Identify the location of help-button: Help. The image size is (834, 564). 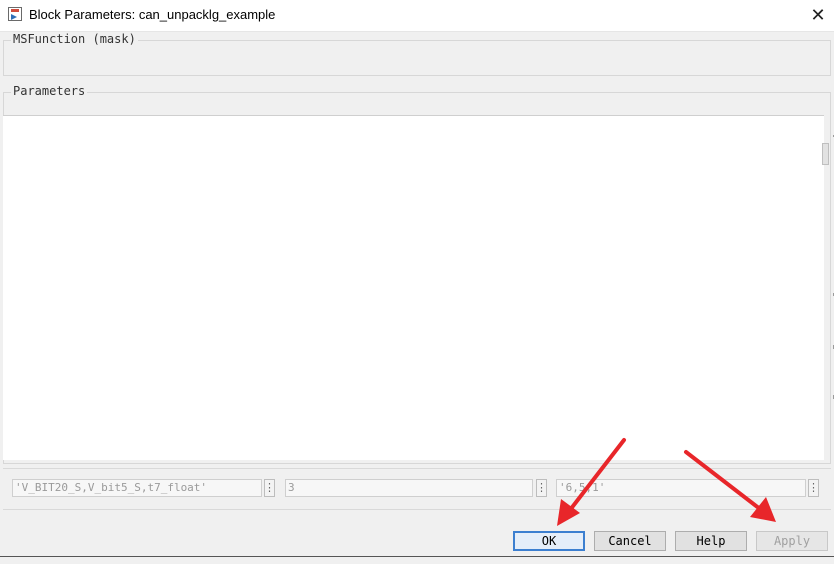
(711, 541).